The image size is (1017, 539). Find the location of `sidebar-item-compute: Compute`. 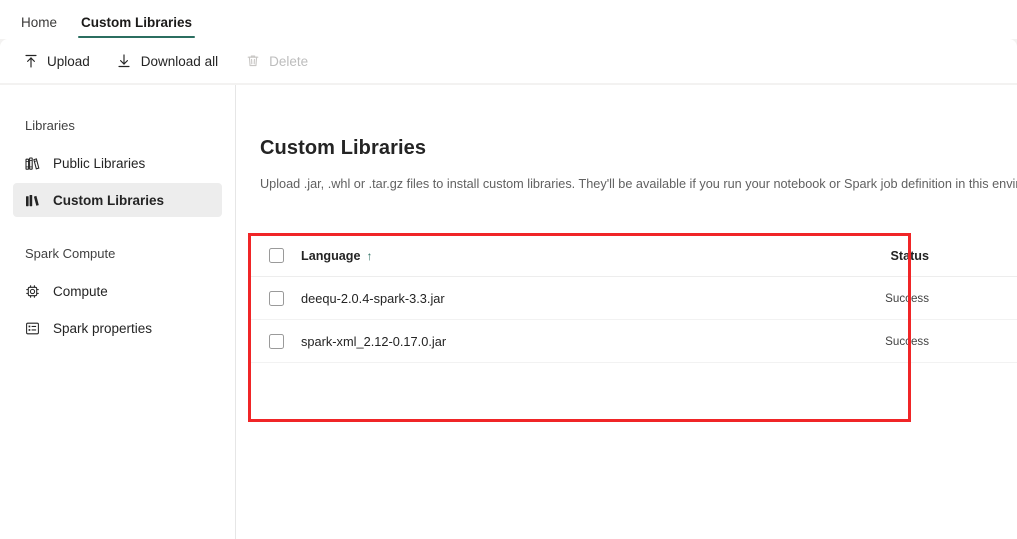

sidebar-item-compute: Compute is located at coordinates (117, 291).